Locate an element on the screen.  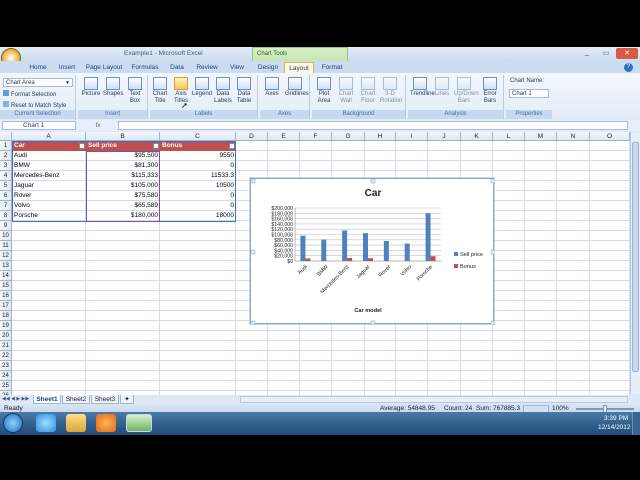
legend-button: Legend is located at coordinates (202, 87).